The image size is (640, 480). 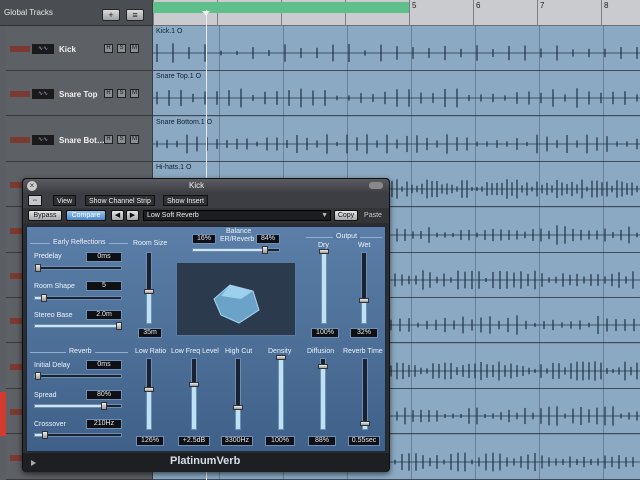 I want to click on ruler-bar-7: 7, so click(x=542, y=5).